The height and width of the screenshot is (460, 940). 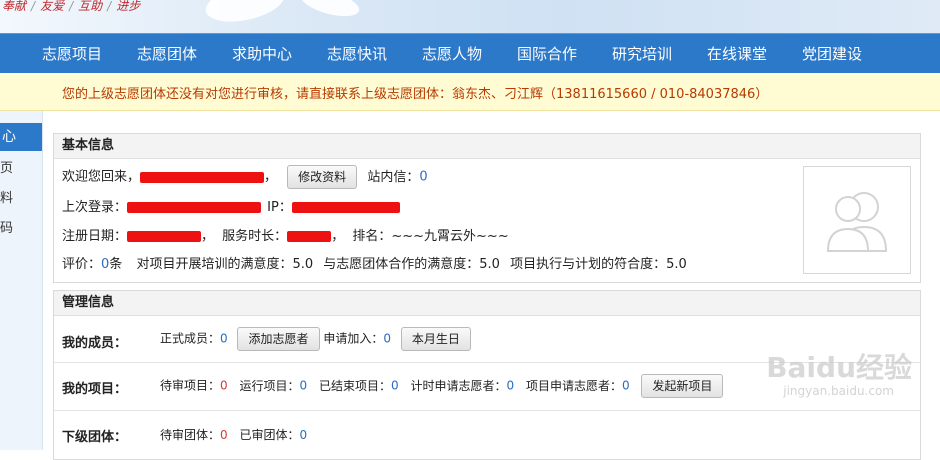 What do you see at coordinates (224, 435) in the screenshot?
I see `sub-pending-count: 0` at bounding box center [224, 435].